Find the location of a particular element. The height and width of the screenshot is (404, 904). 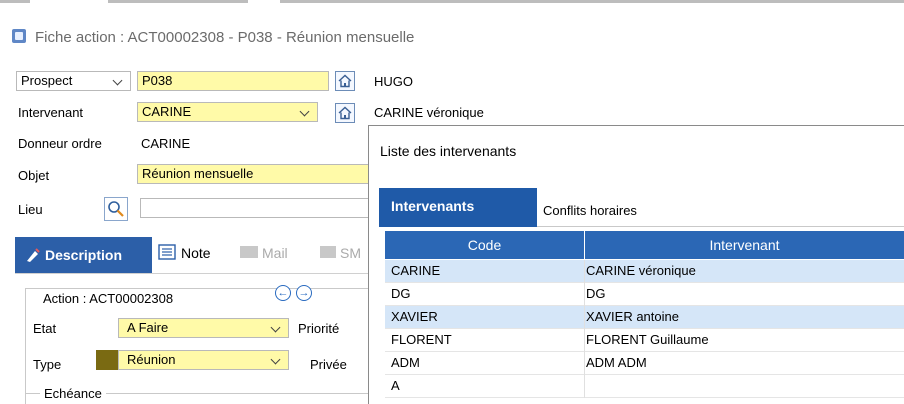

type-label: Type is located at coordinates (47, 364).